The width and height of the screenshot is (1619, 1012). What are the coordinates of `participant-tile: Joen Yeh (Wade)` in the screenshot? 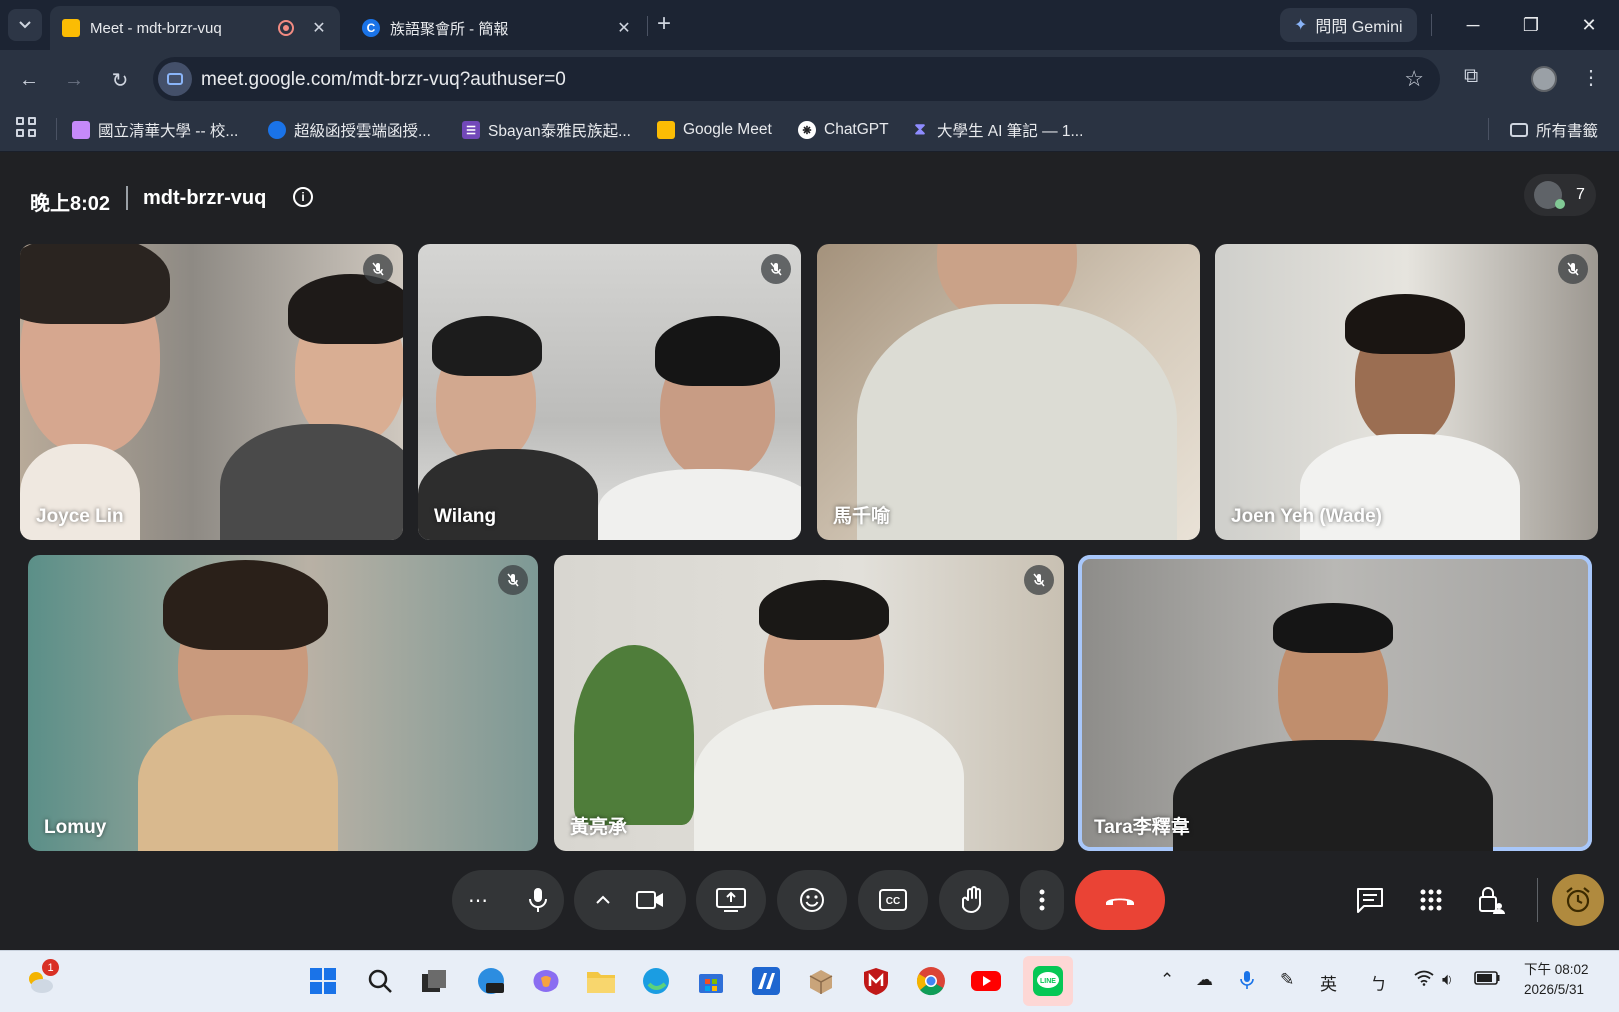 It's located at (1406, 392).